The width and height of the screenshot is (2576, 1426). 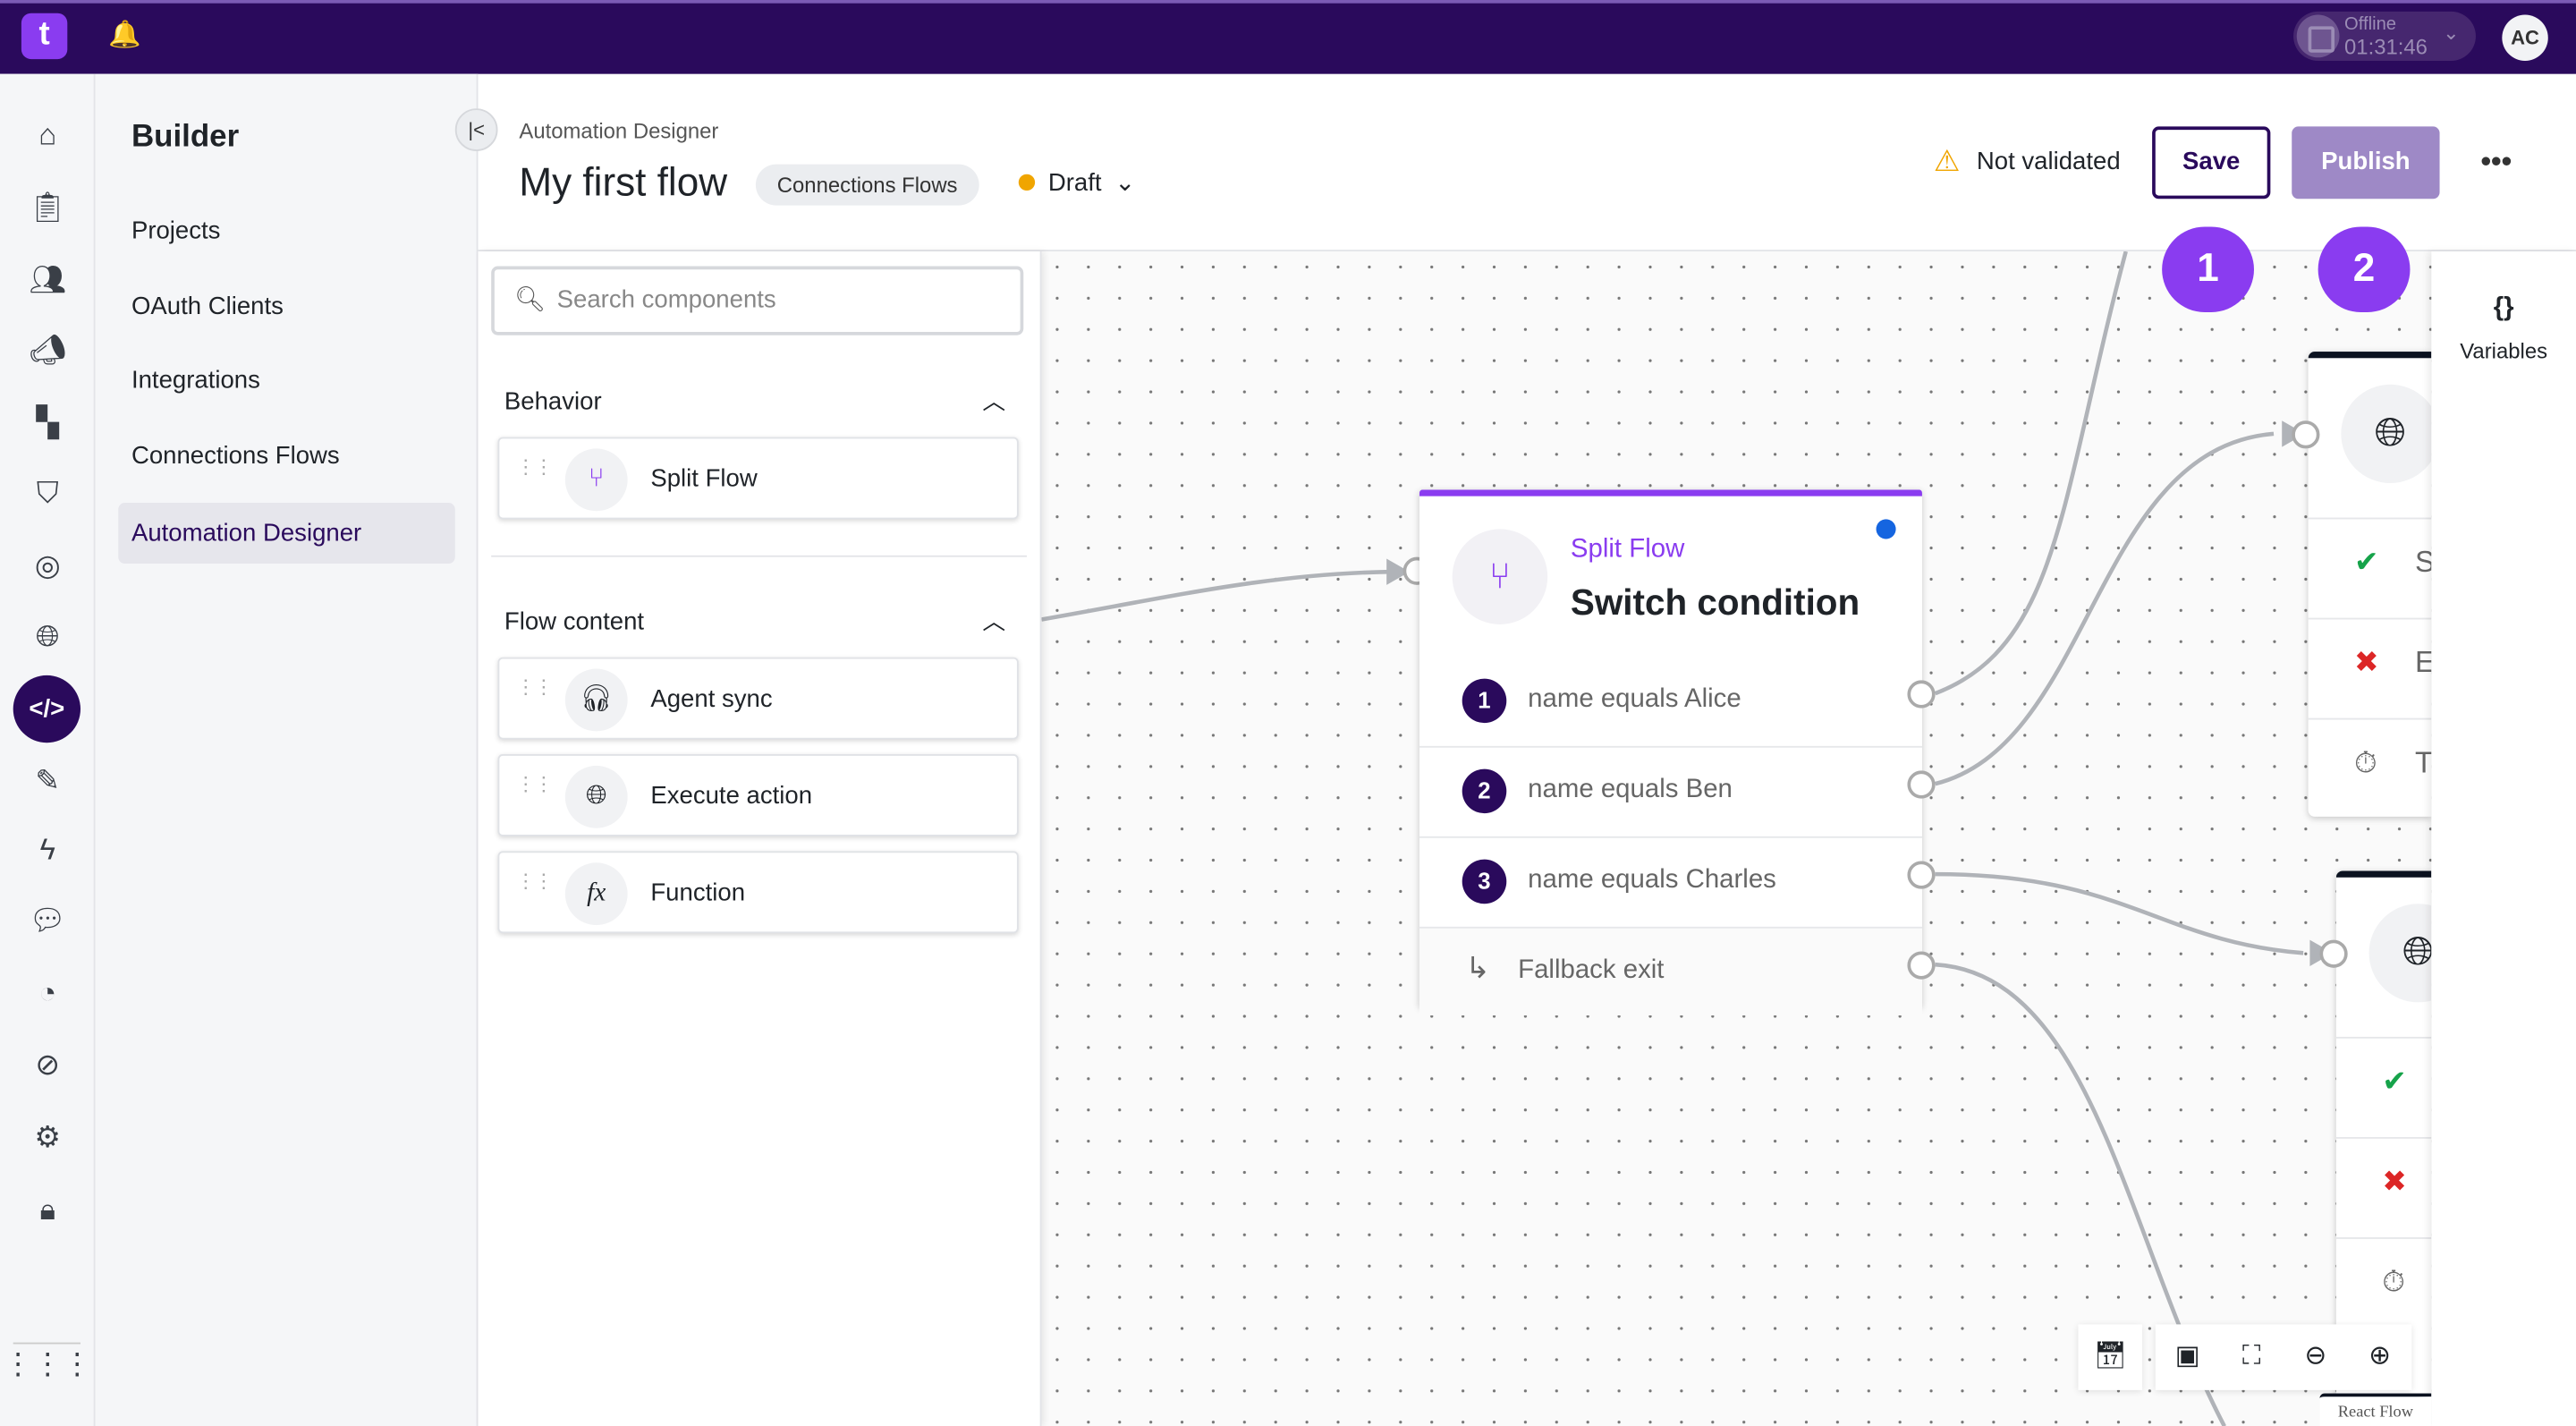 What do you see at coordinates (596, 480) in the screenshot?
I see `split-icon: ⑂` at bounding box center [596, 480].